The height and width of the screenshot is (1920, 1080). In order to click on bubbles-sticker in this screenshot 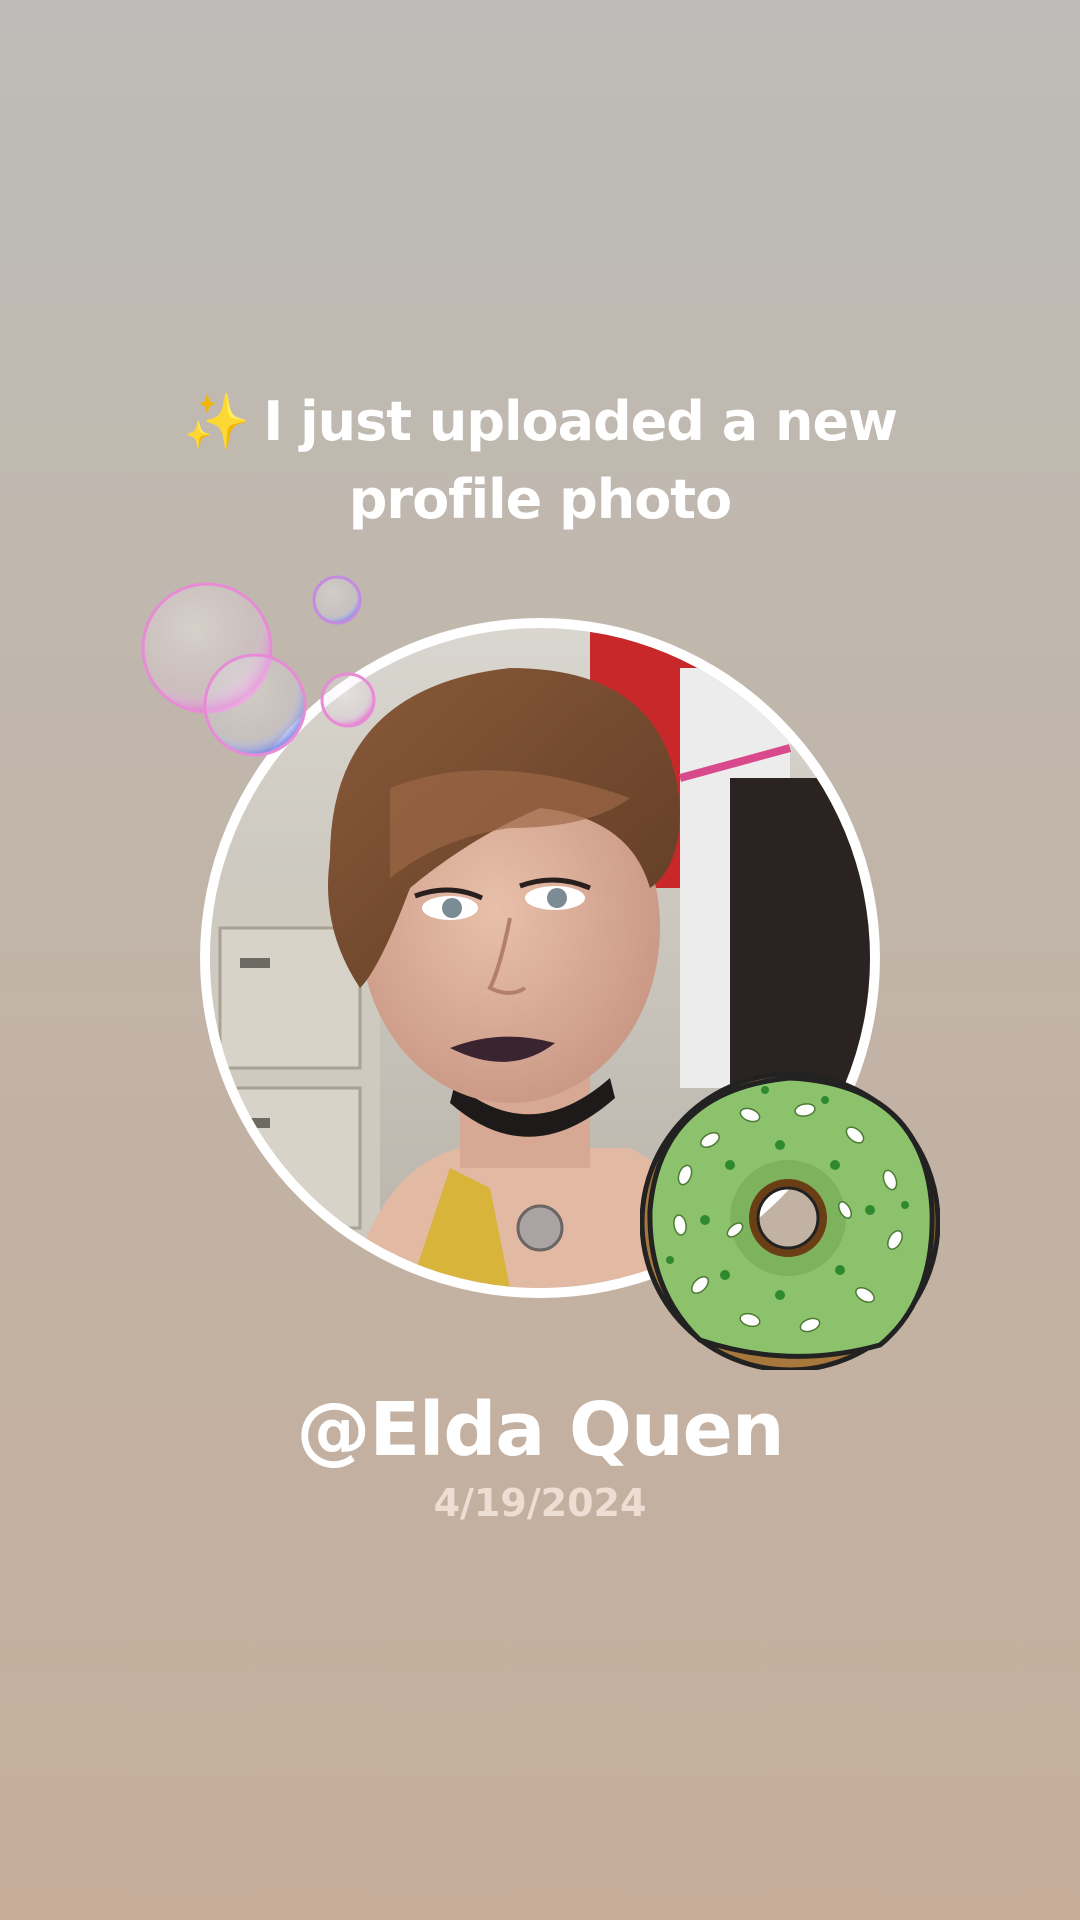, I will do `click(258, 666)`.